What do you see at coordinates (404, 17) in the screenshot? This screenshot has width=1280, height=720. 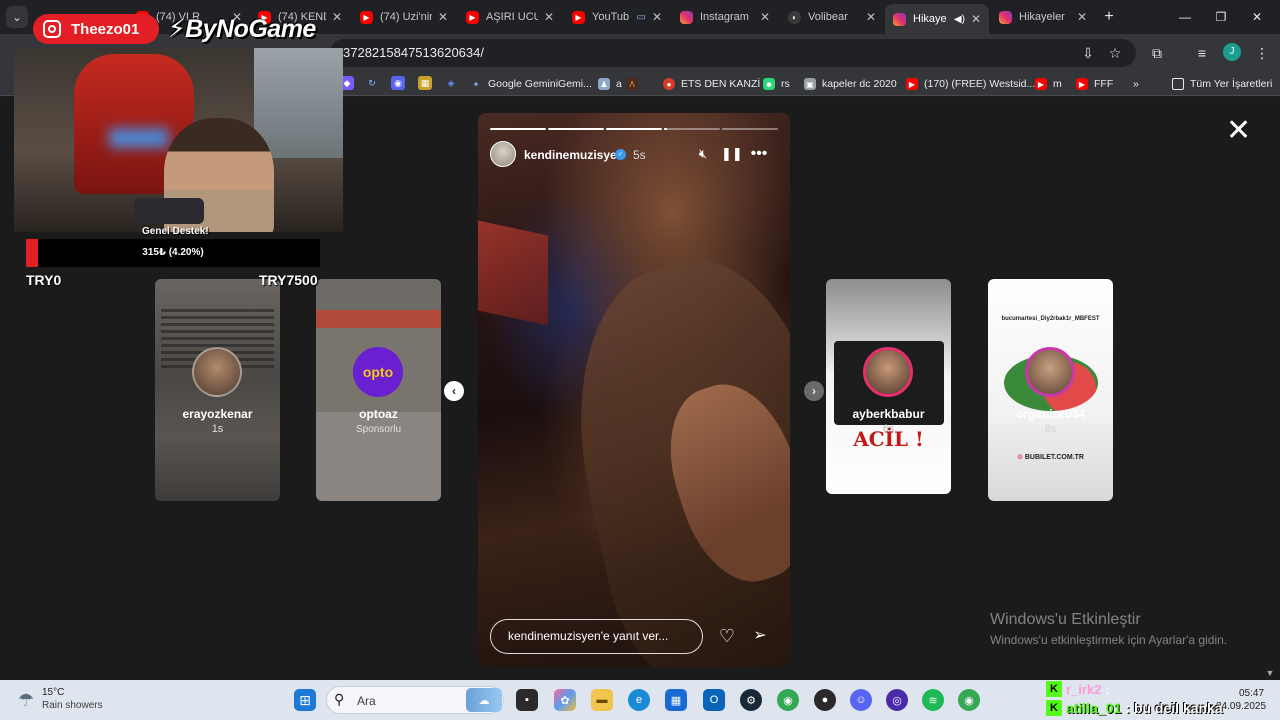 I see `tab-youtube-3: ▶ (74) Uzi'nin ✕` at bounding box center [404, 17].